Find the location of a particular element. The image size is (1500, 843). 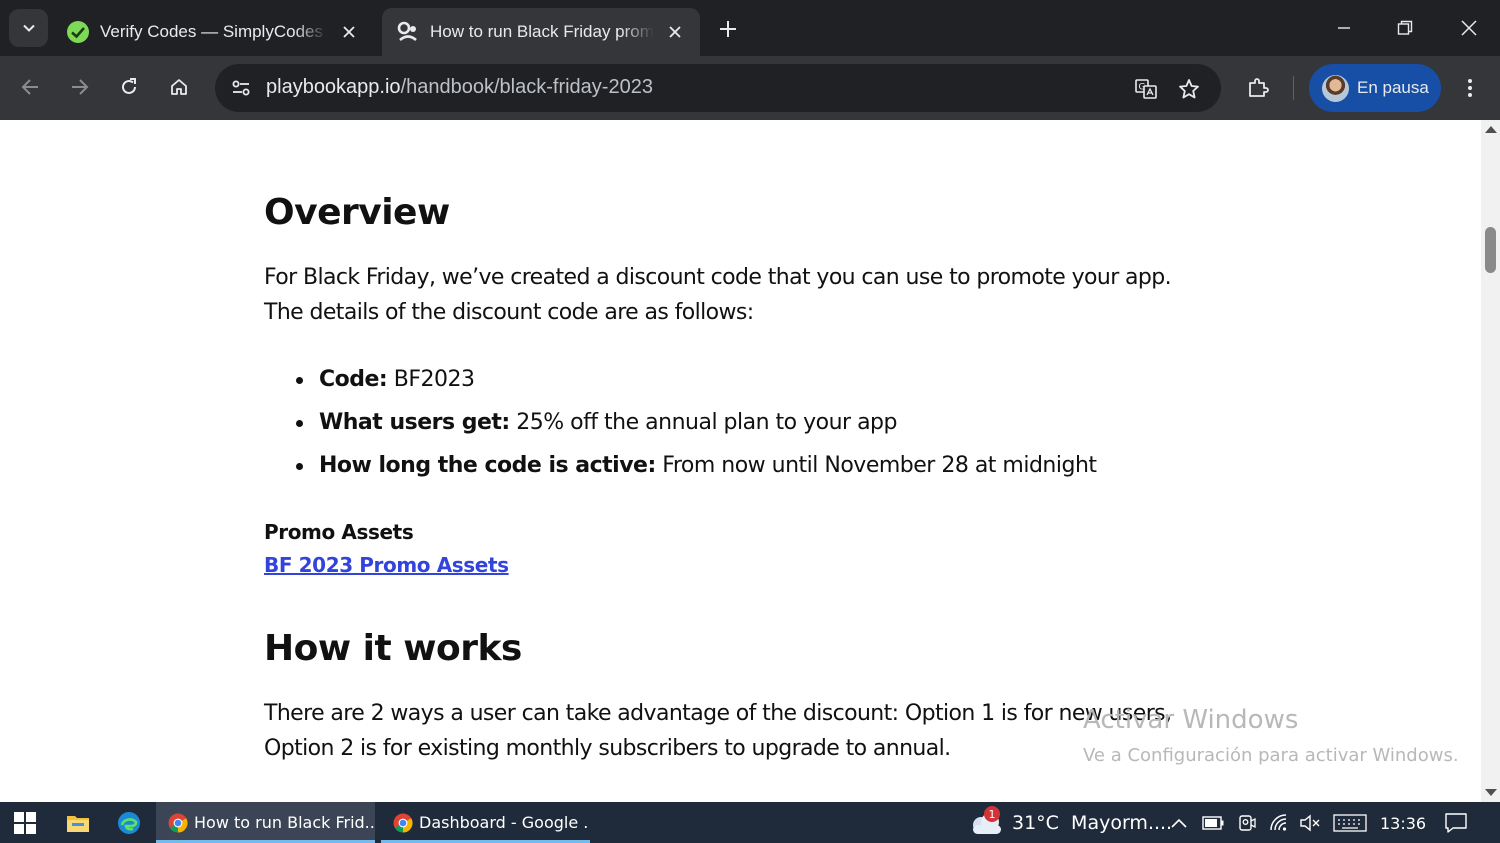

translate-icon: G is located at coordinates (1146, 89).